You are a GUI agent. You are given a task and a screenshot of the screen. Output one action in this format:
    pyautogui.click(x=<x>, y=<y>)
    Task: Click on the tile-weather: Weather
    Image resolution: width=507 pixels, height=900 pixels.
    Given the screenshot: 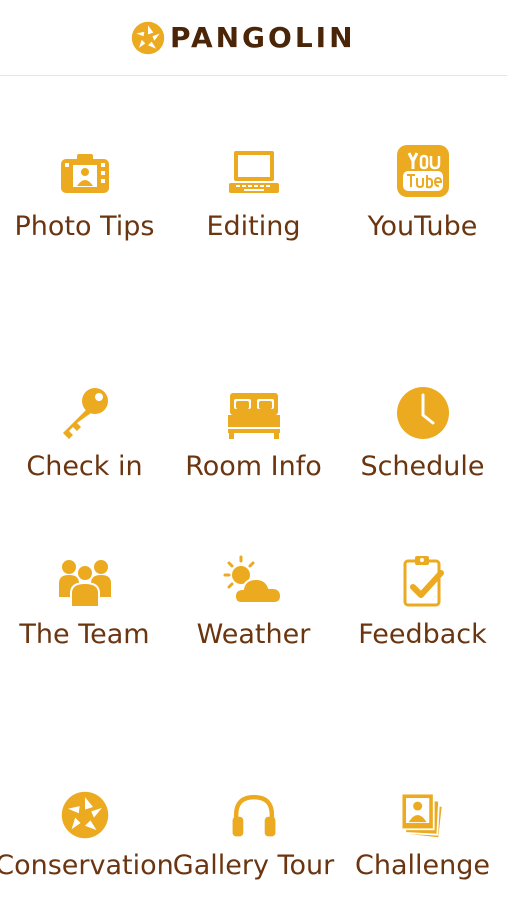 What is the action you would take?
    pyautogui.click(x=253, y=602)
    